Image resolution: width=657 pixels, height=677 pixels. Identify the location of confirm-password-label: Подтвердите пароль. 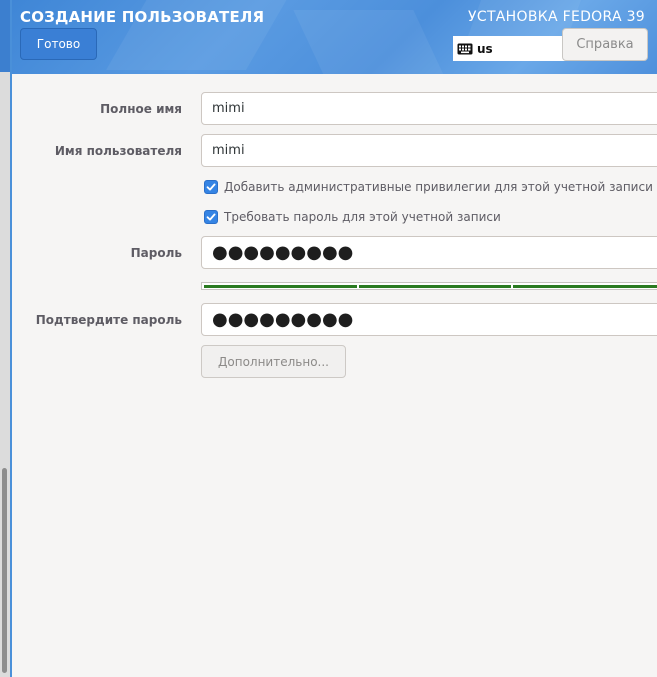
(108, 320).